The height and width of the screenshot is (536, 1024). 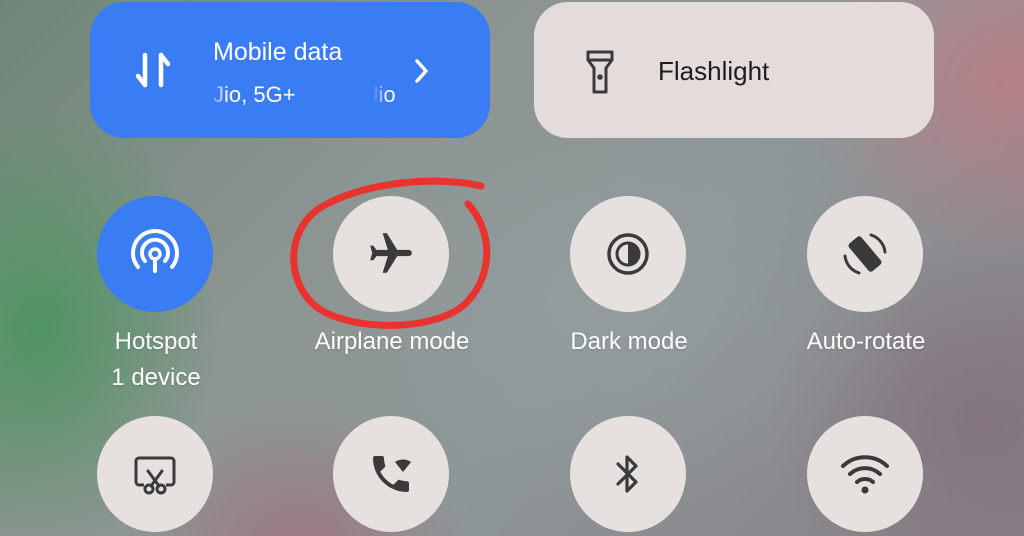 I want to click on airplane-icon, so click(x=391, y=254).